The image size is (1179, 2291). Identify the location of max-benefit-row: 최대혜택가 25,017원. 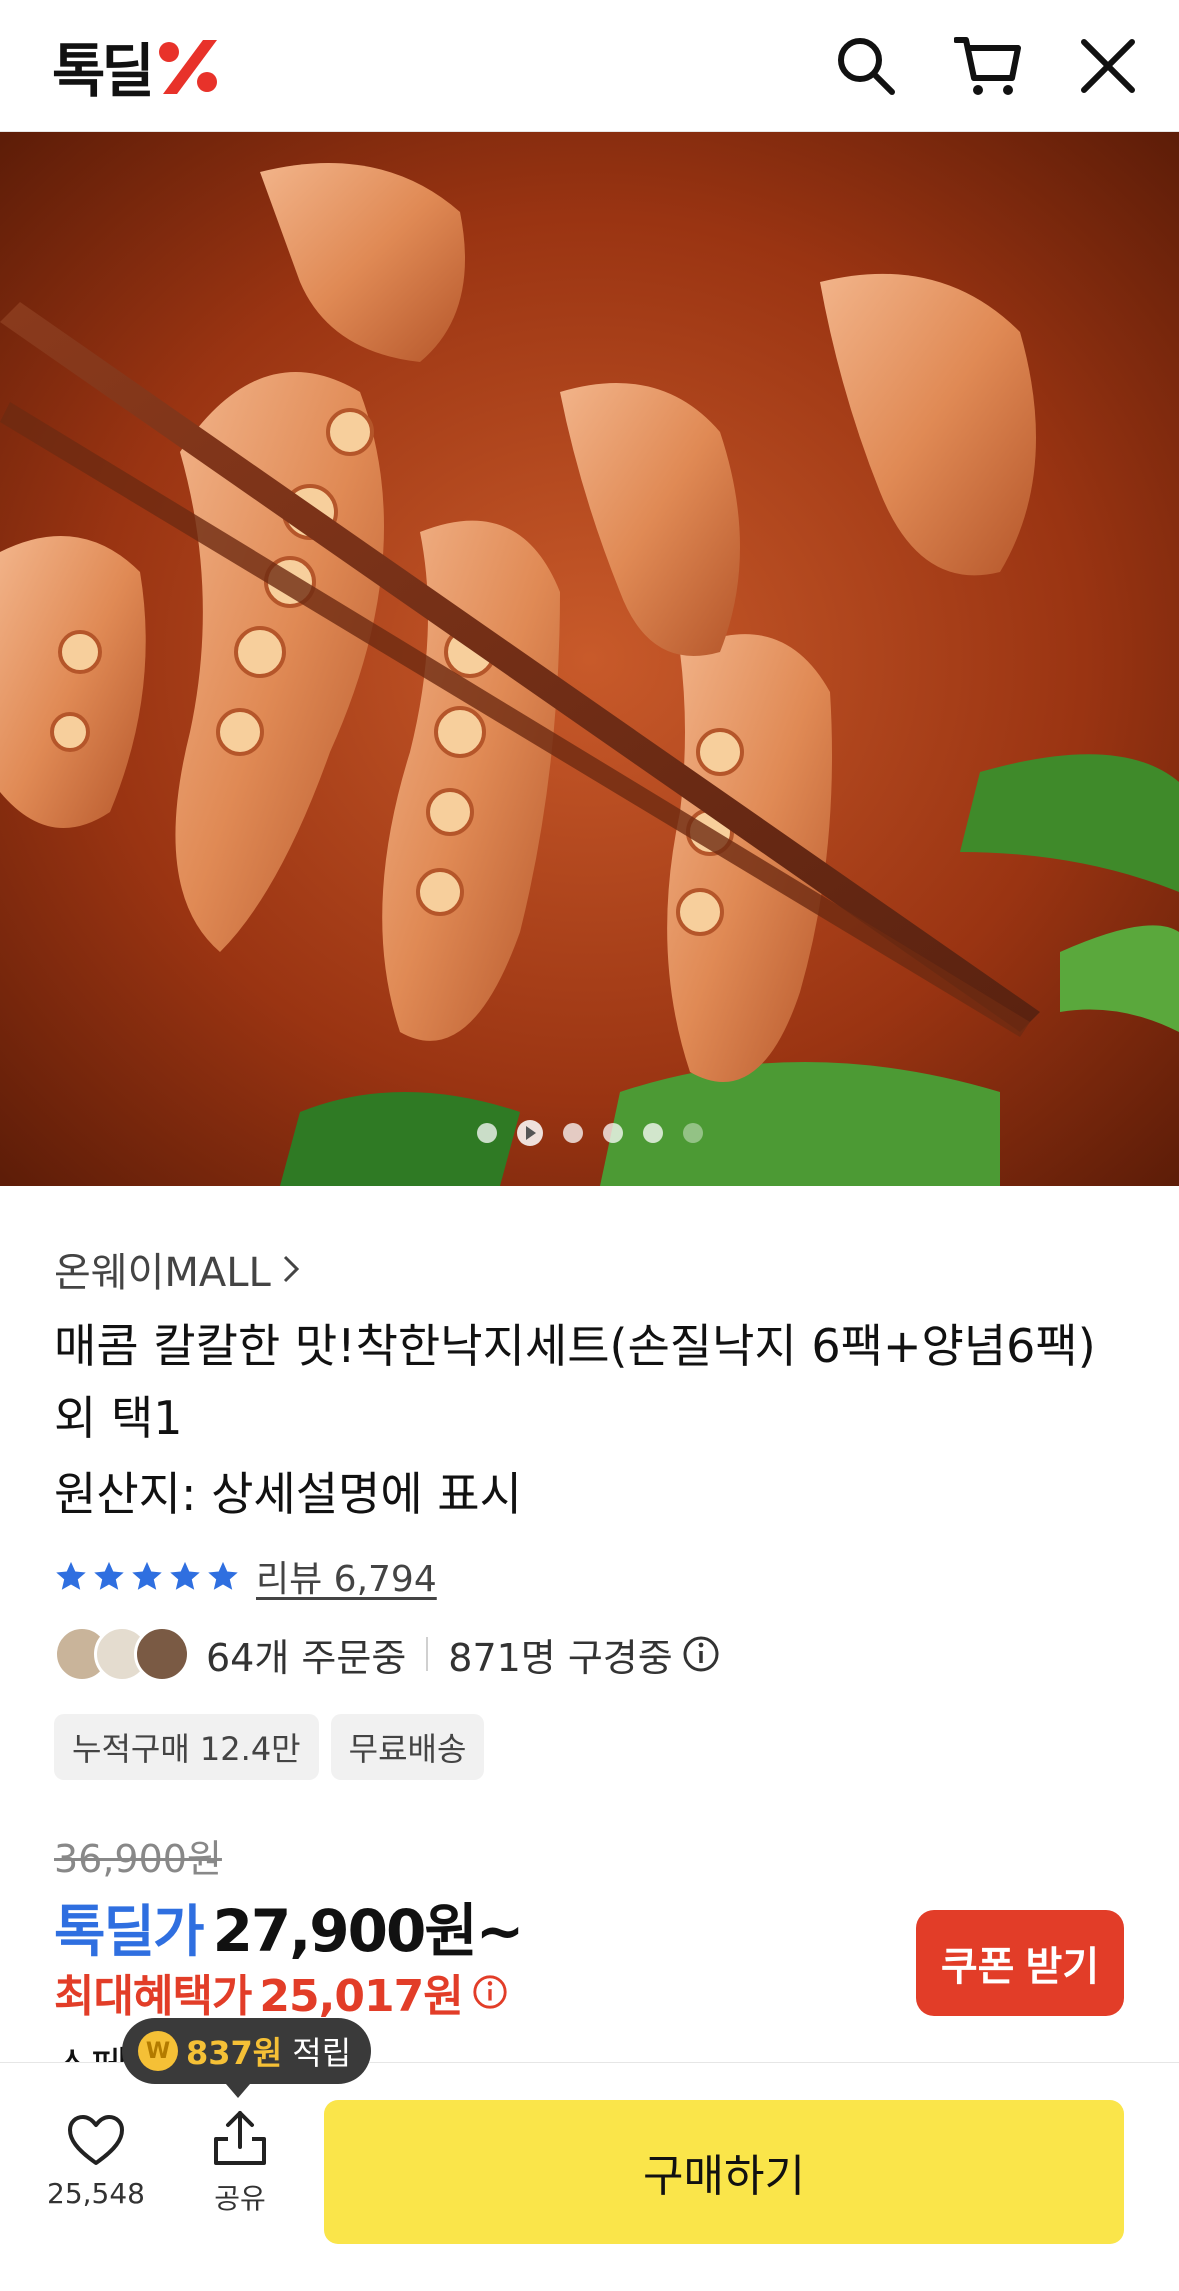
(281, 1992).